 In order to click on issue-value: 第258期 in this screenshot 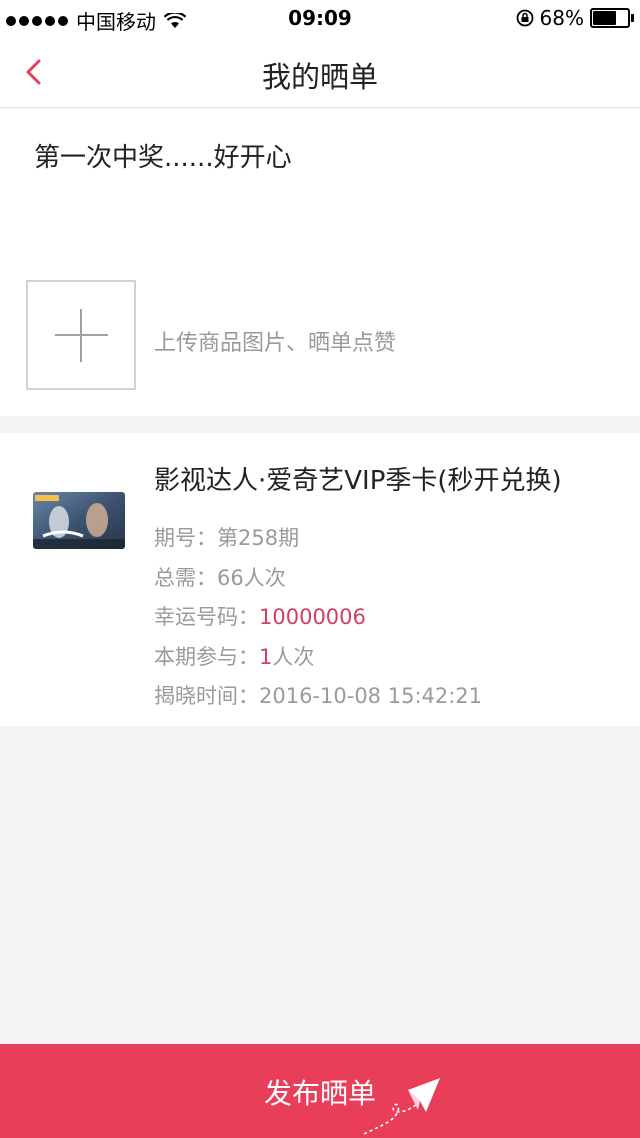, I will do `click(258, 538)`.